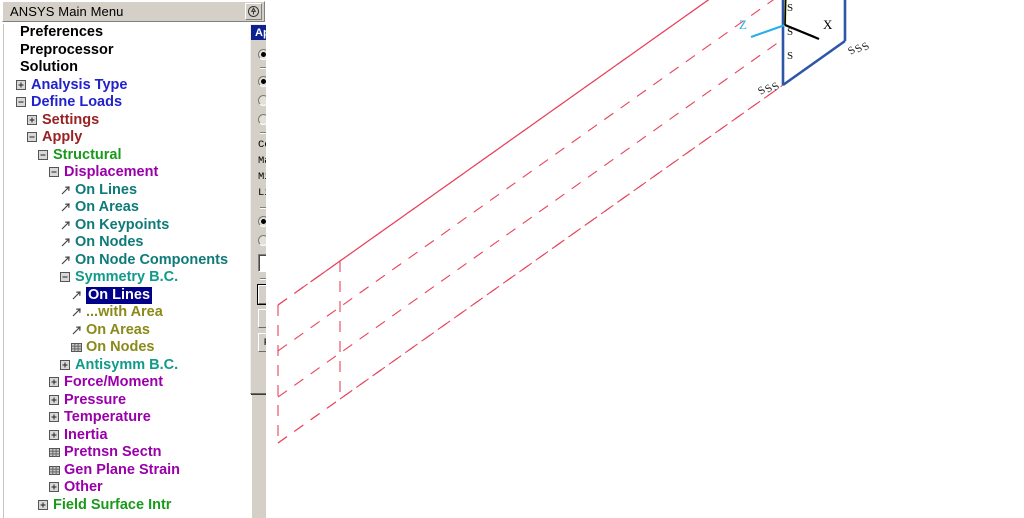  What do you see at coordinates (127, 121) in the screenshot?
I see `tree-item-settings: Settings` at bounding box center [127, 121].